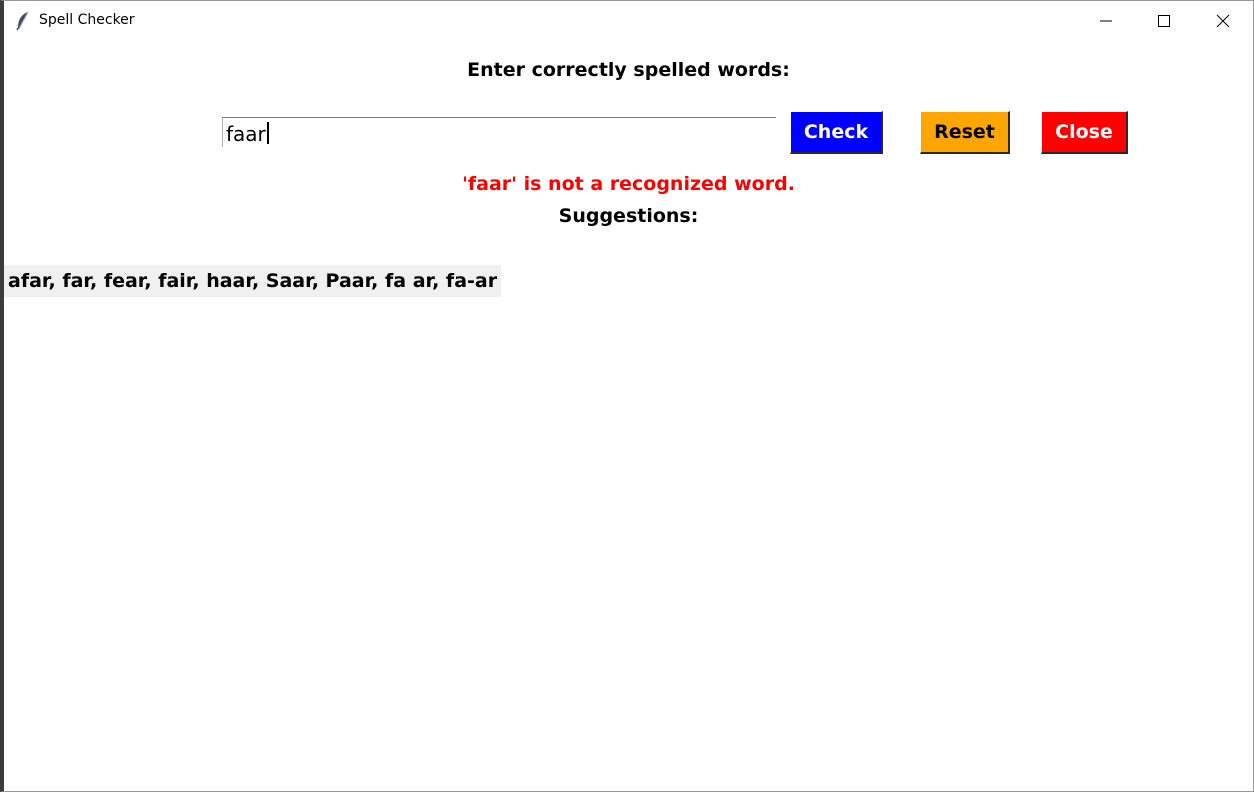 The image size is (1254, 792). I want to click on minimize-icon, so click(1106, 21).